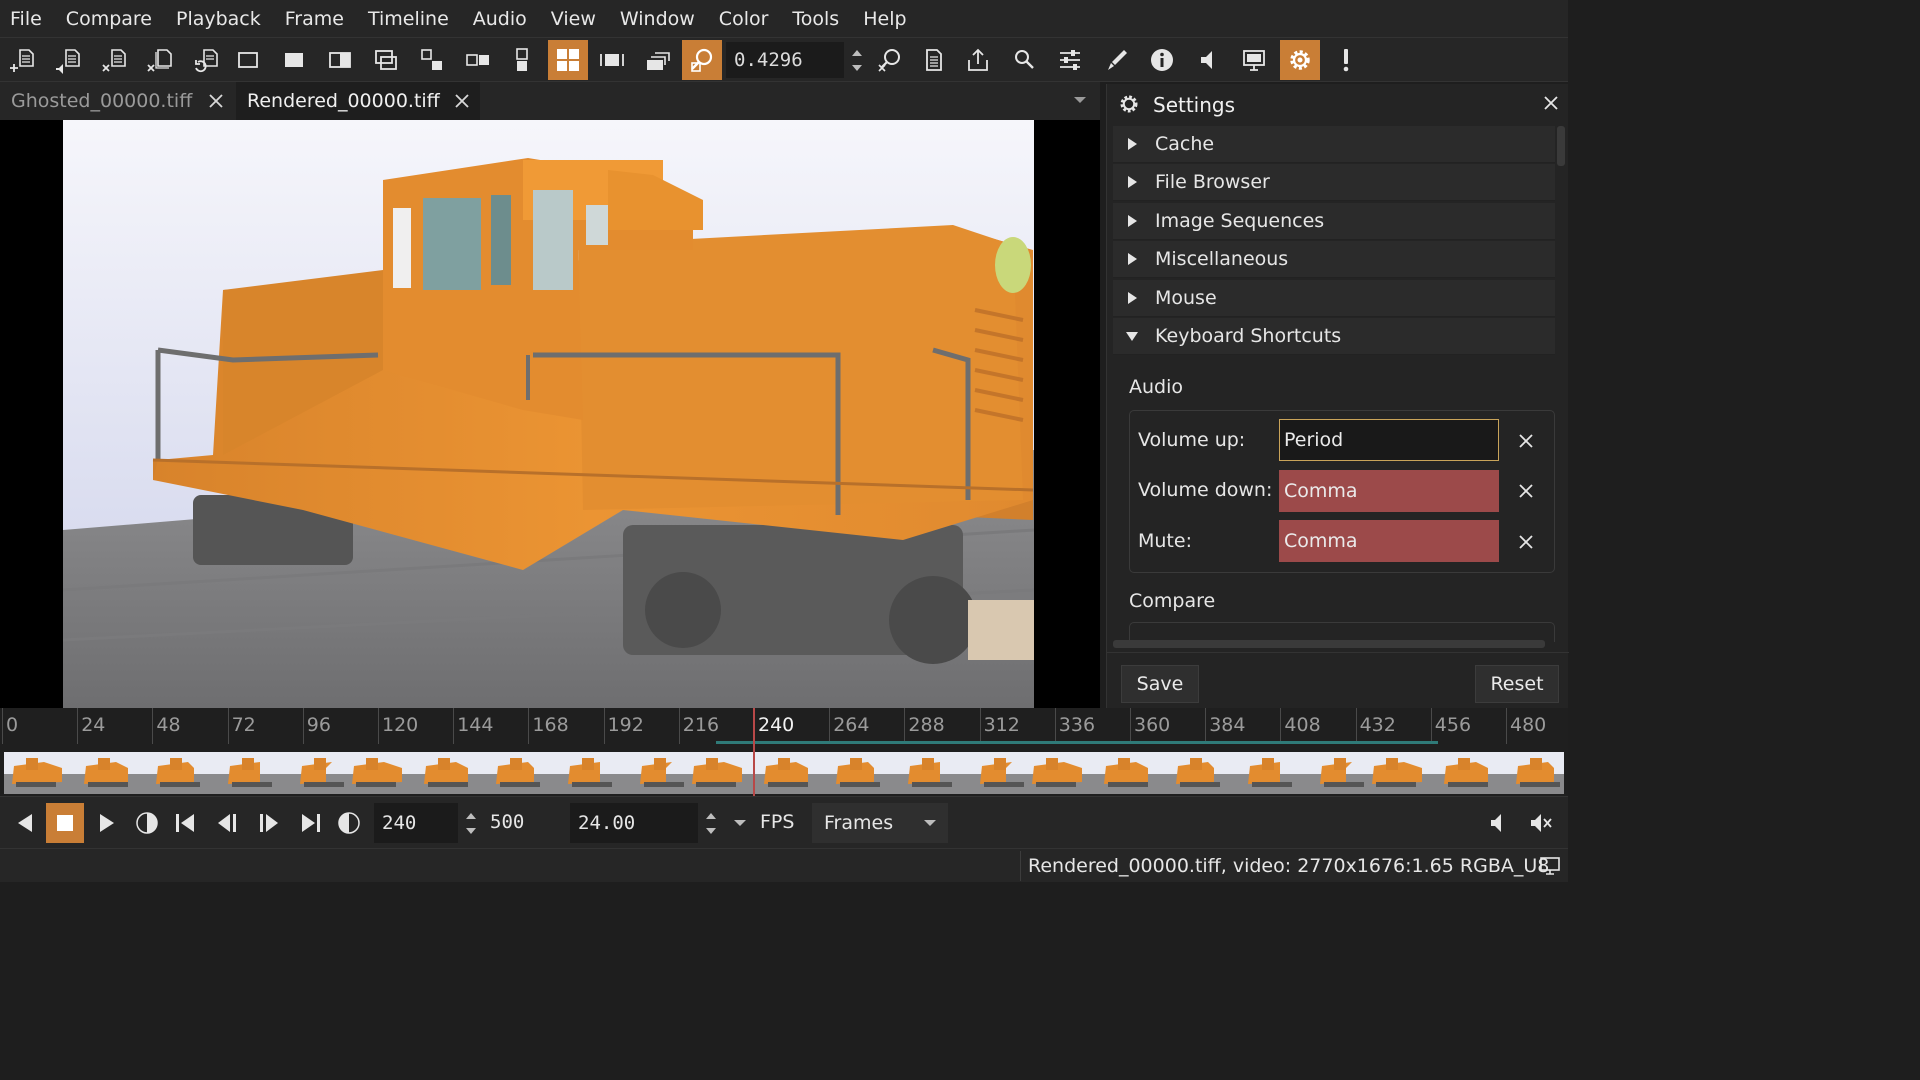  I want to click on section-cache: Cache, so click(1334, 144).